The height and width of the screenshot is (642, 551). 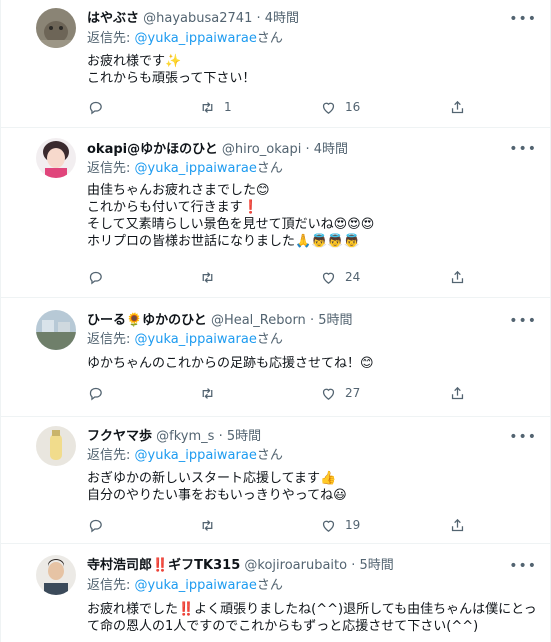 I want to click on user-handle: @Heal_Reborn, so click(x=258, y=320).